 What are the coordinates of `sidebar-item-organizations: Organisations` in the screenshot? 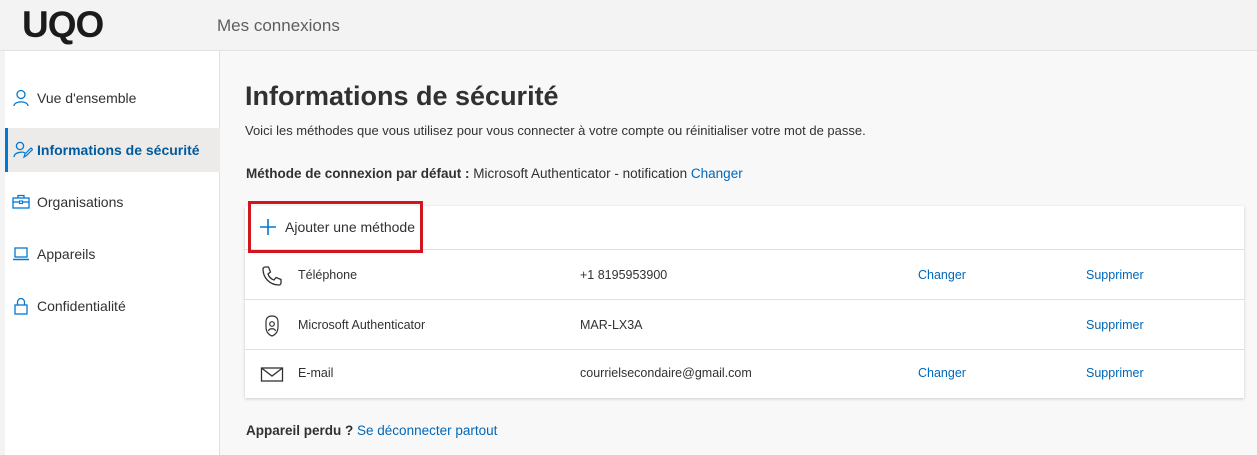 It's located at (112, 202).